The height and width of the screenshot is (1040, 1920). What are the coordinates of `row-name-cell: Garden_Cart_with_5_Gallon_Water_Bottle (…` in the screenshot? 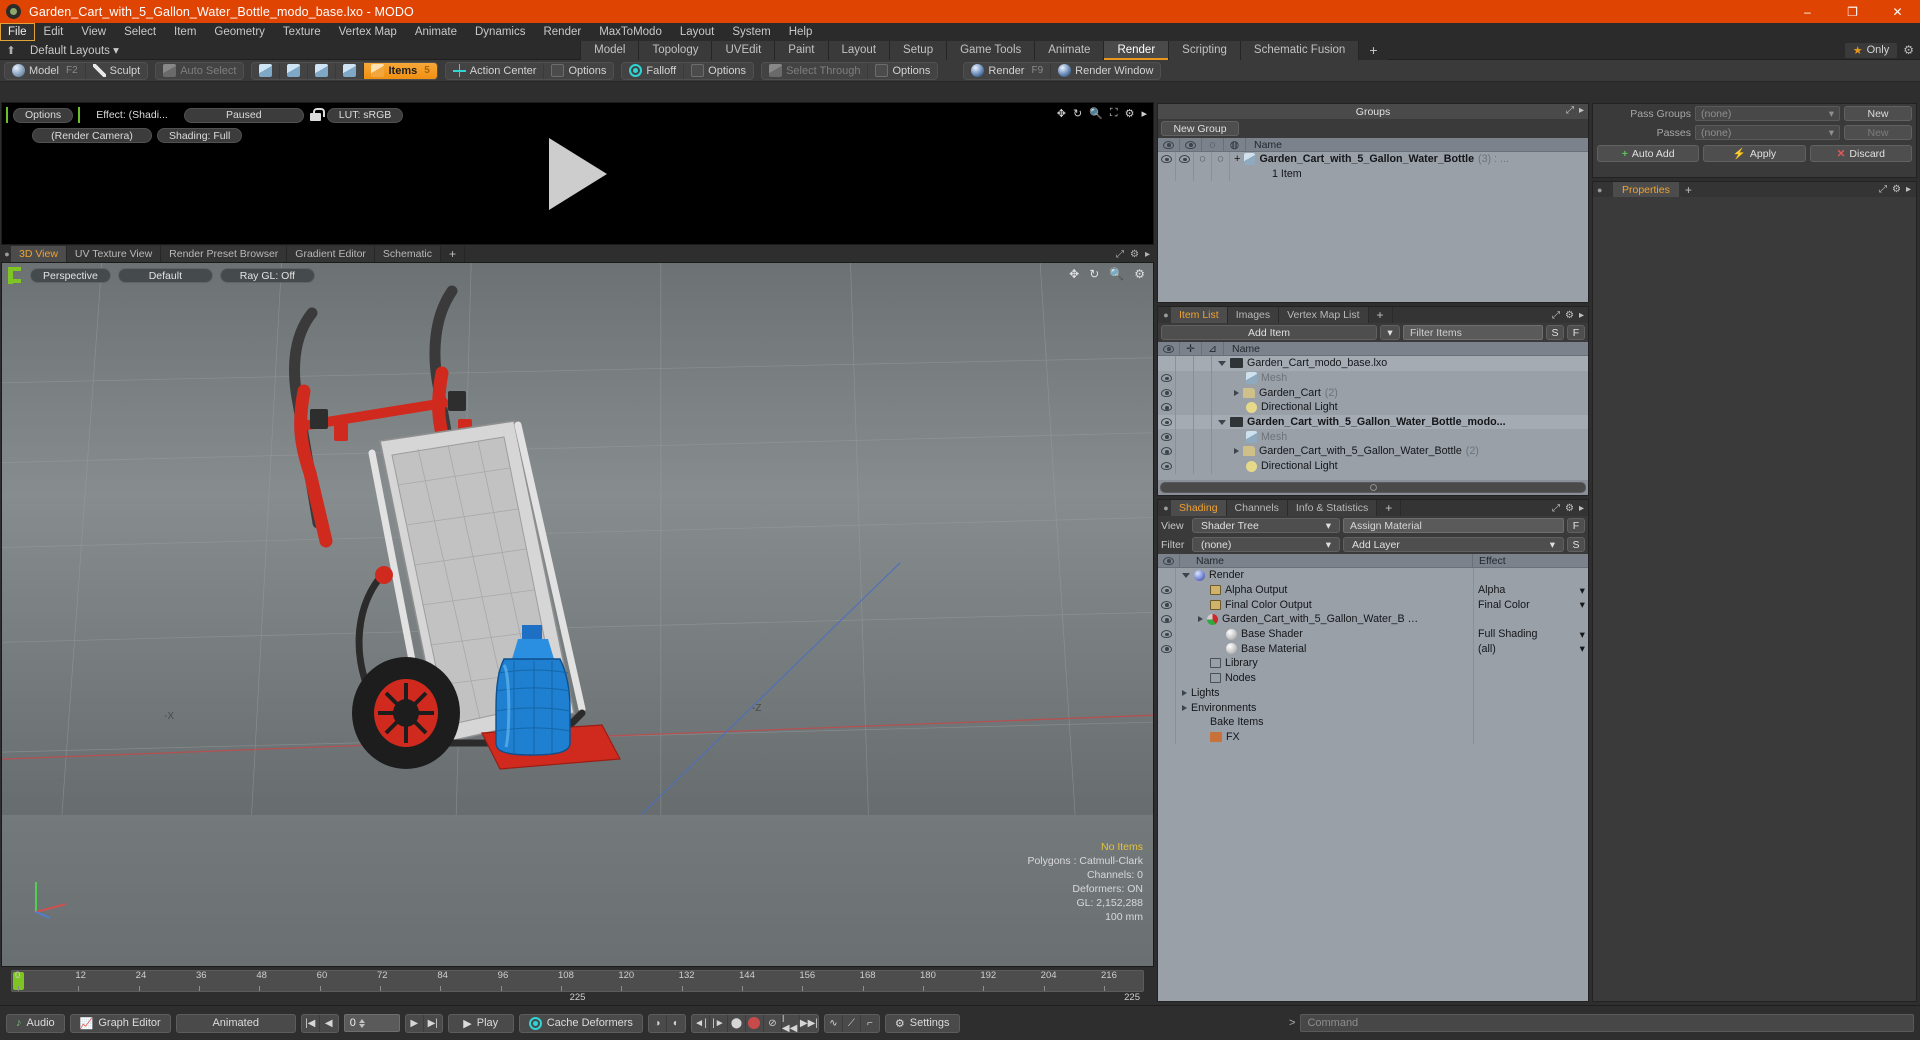 It's located at (1400, 451).